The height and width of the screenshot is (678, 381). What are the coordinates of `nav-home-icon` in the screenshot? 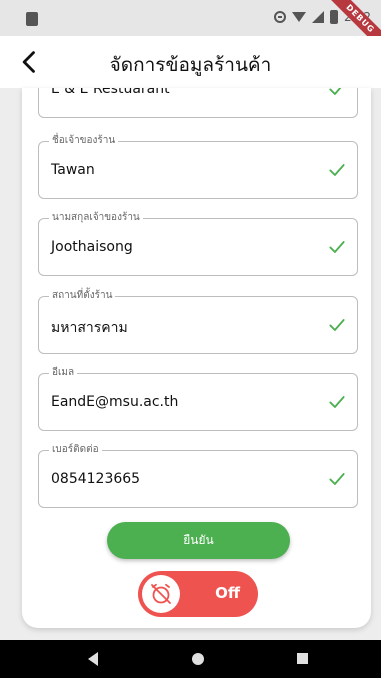 It's located at (198, 659).